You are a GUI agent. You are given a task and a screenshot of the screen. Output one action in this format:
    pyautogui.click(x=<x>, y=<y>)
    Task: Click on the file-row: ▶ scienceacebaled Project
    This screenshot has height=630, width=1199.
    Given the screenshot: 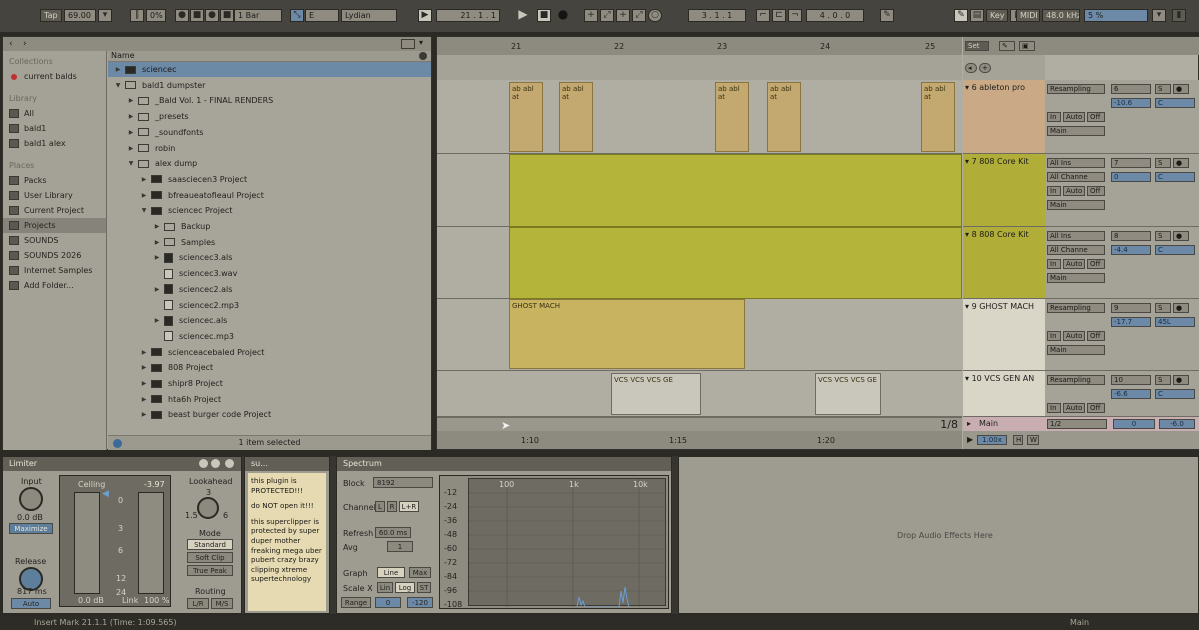 What is the action you would take?
    pyautogui.click(x=269, y=352)
    